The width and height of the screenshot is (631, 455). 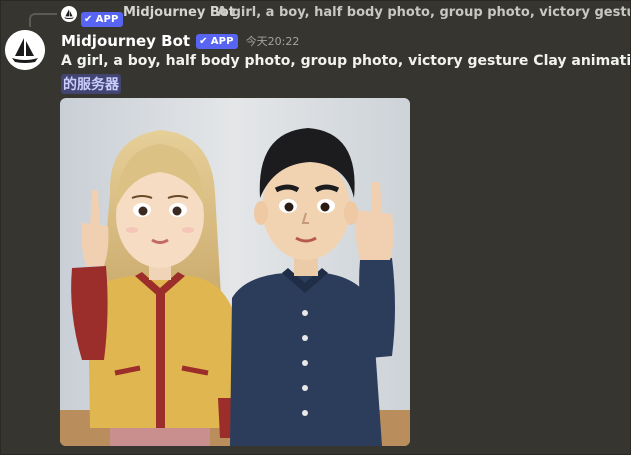 I want to click on reply-app-badge: ✔ APP, so click(x=102, y=19).